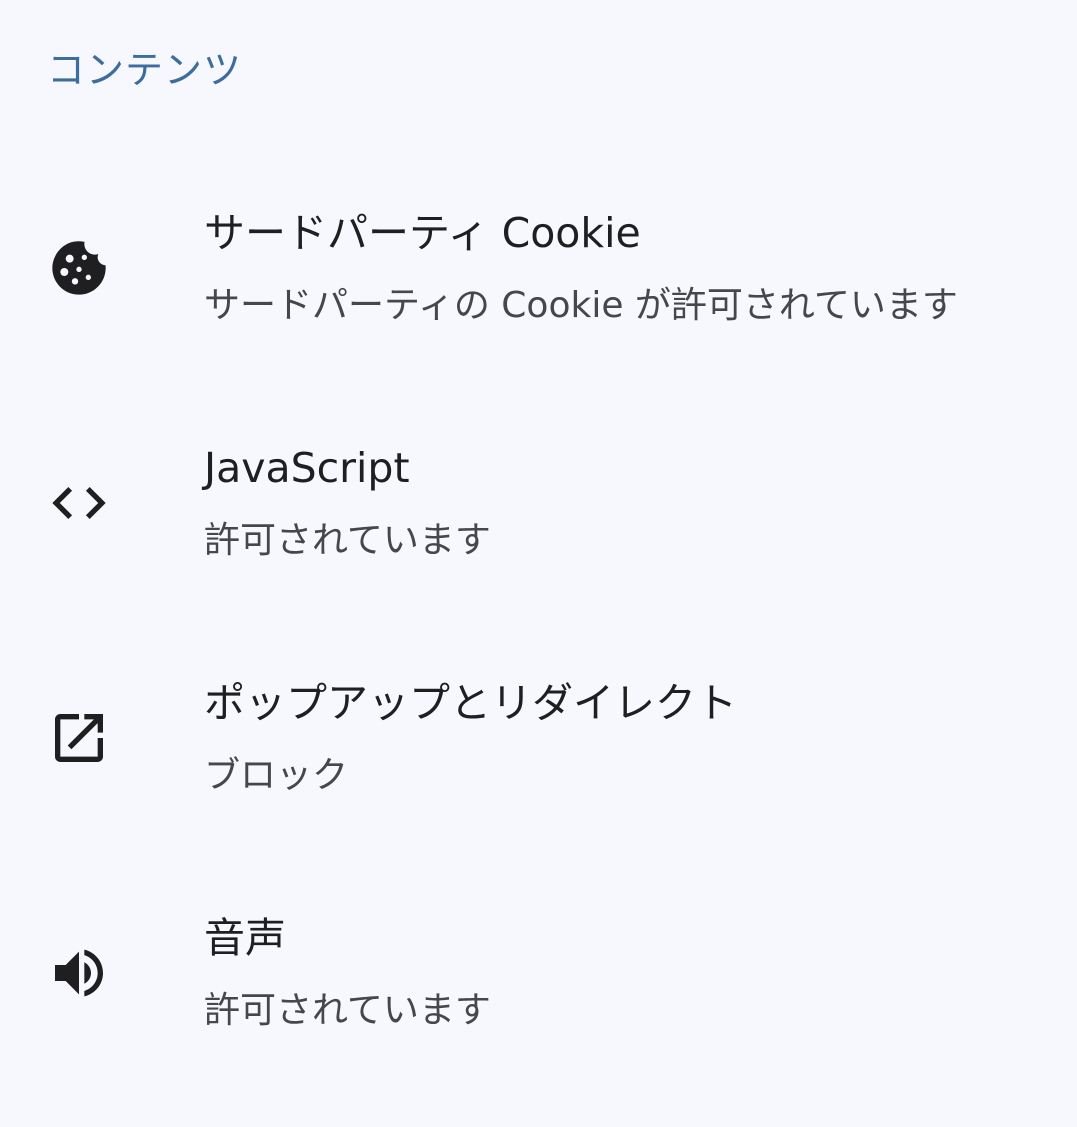 This screenshot has height=1127, width=1077. What do you see at coordinates (79, 738) in the screenshot?
I see `open-in-new-icon` at bounding box center [79, 738].